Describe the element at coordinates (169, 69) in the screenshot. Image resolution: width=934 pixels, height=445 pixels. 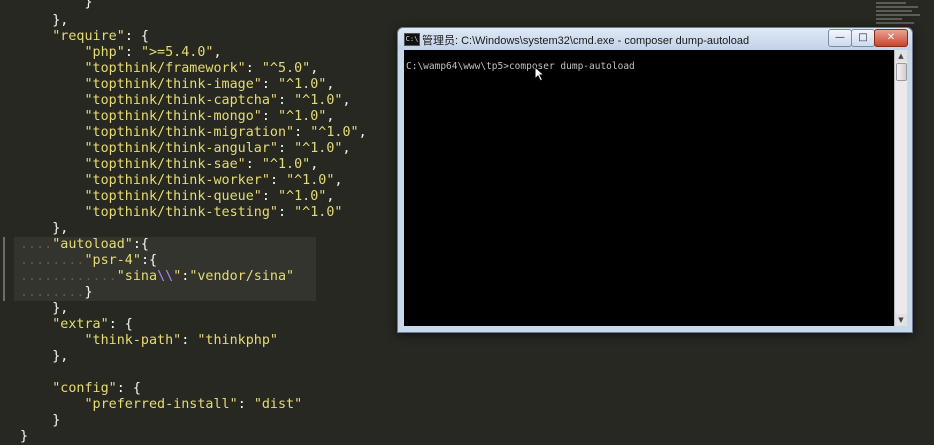
I see `code-line: "topthink/framework": "^5.0",` at that location.